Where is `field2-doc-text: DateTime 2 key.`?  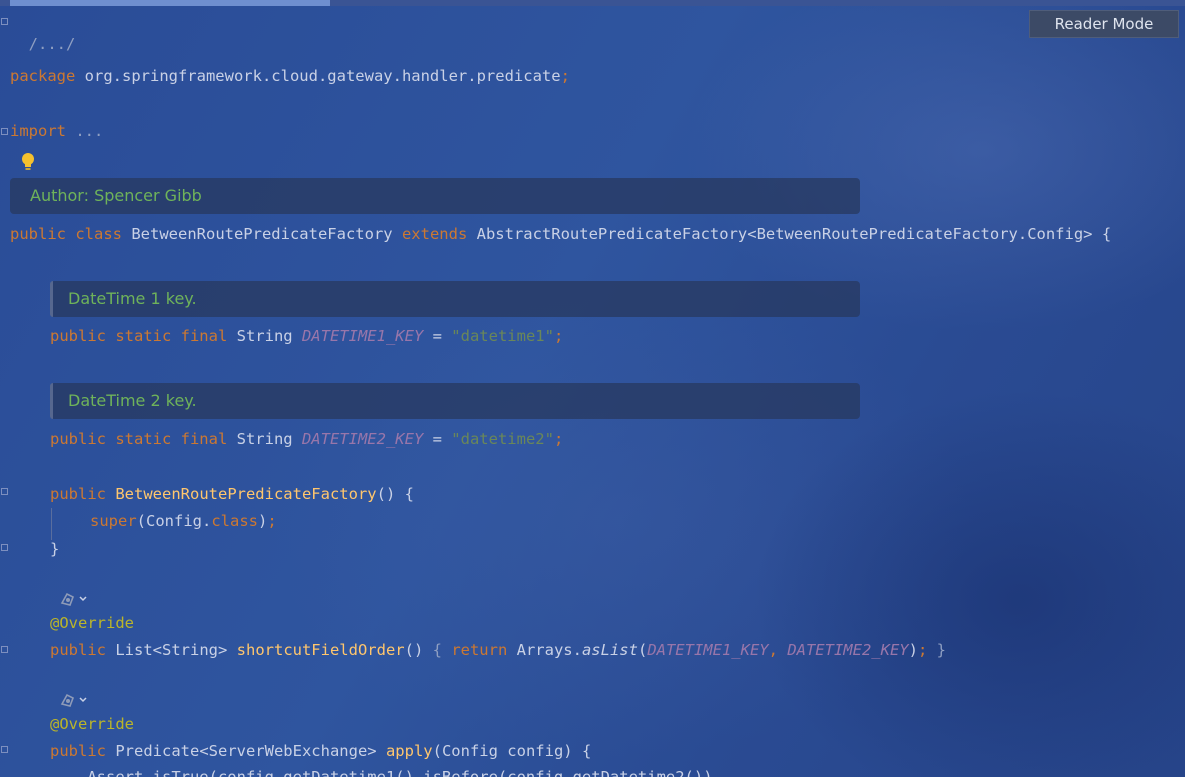
field2-doc-text: DateTime 2 key. is located at coordinates (132, 400).